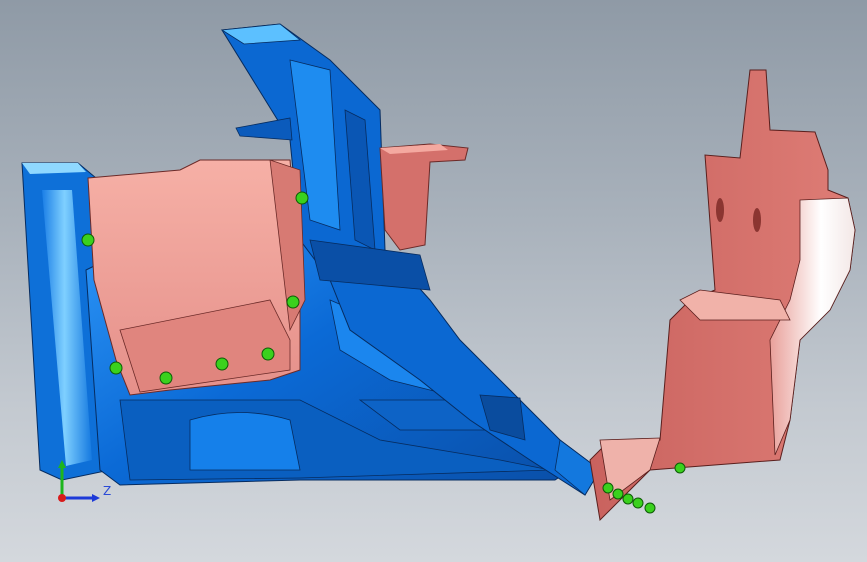 This screenshot has height=562, width=867. What do you see at coordinates (96, 498) in the screenshot?
I see `z-axis-arrow-icon` at bounding box center [96, 498].